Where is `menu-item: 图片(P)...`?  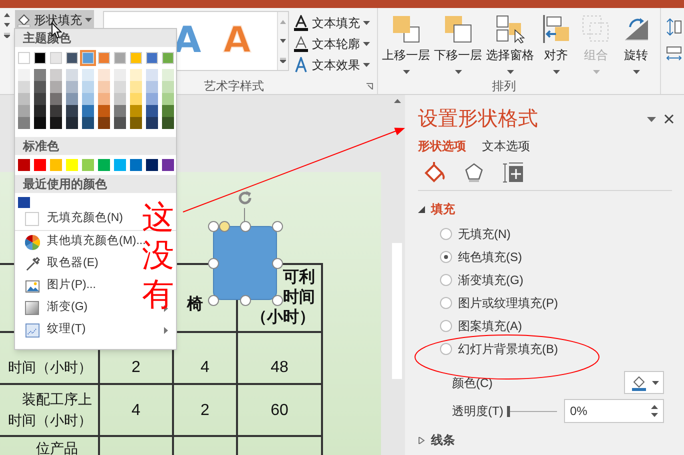
menu-item: 图片(P)... is located at coordinates (57, 286).